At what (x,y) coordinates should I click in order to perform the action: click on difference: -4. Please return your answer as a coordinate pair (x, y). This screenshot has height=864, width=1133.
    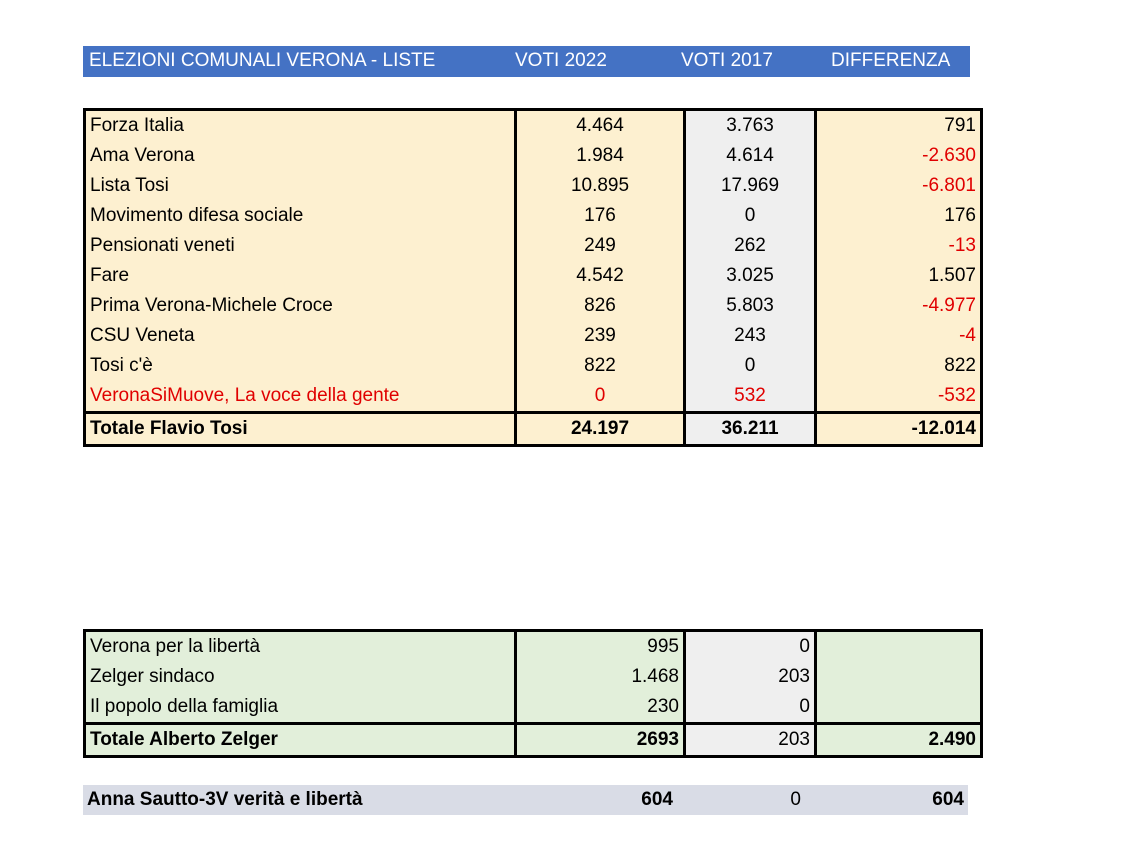
    Looking at the image, I should click on (898, 336).